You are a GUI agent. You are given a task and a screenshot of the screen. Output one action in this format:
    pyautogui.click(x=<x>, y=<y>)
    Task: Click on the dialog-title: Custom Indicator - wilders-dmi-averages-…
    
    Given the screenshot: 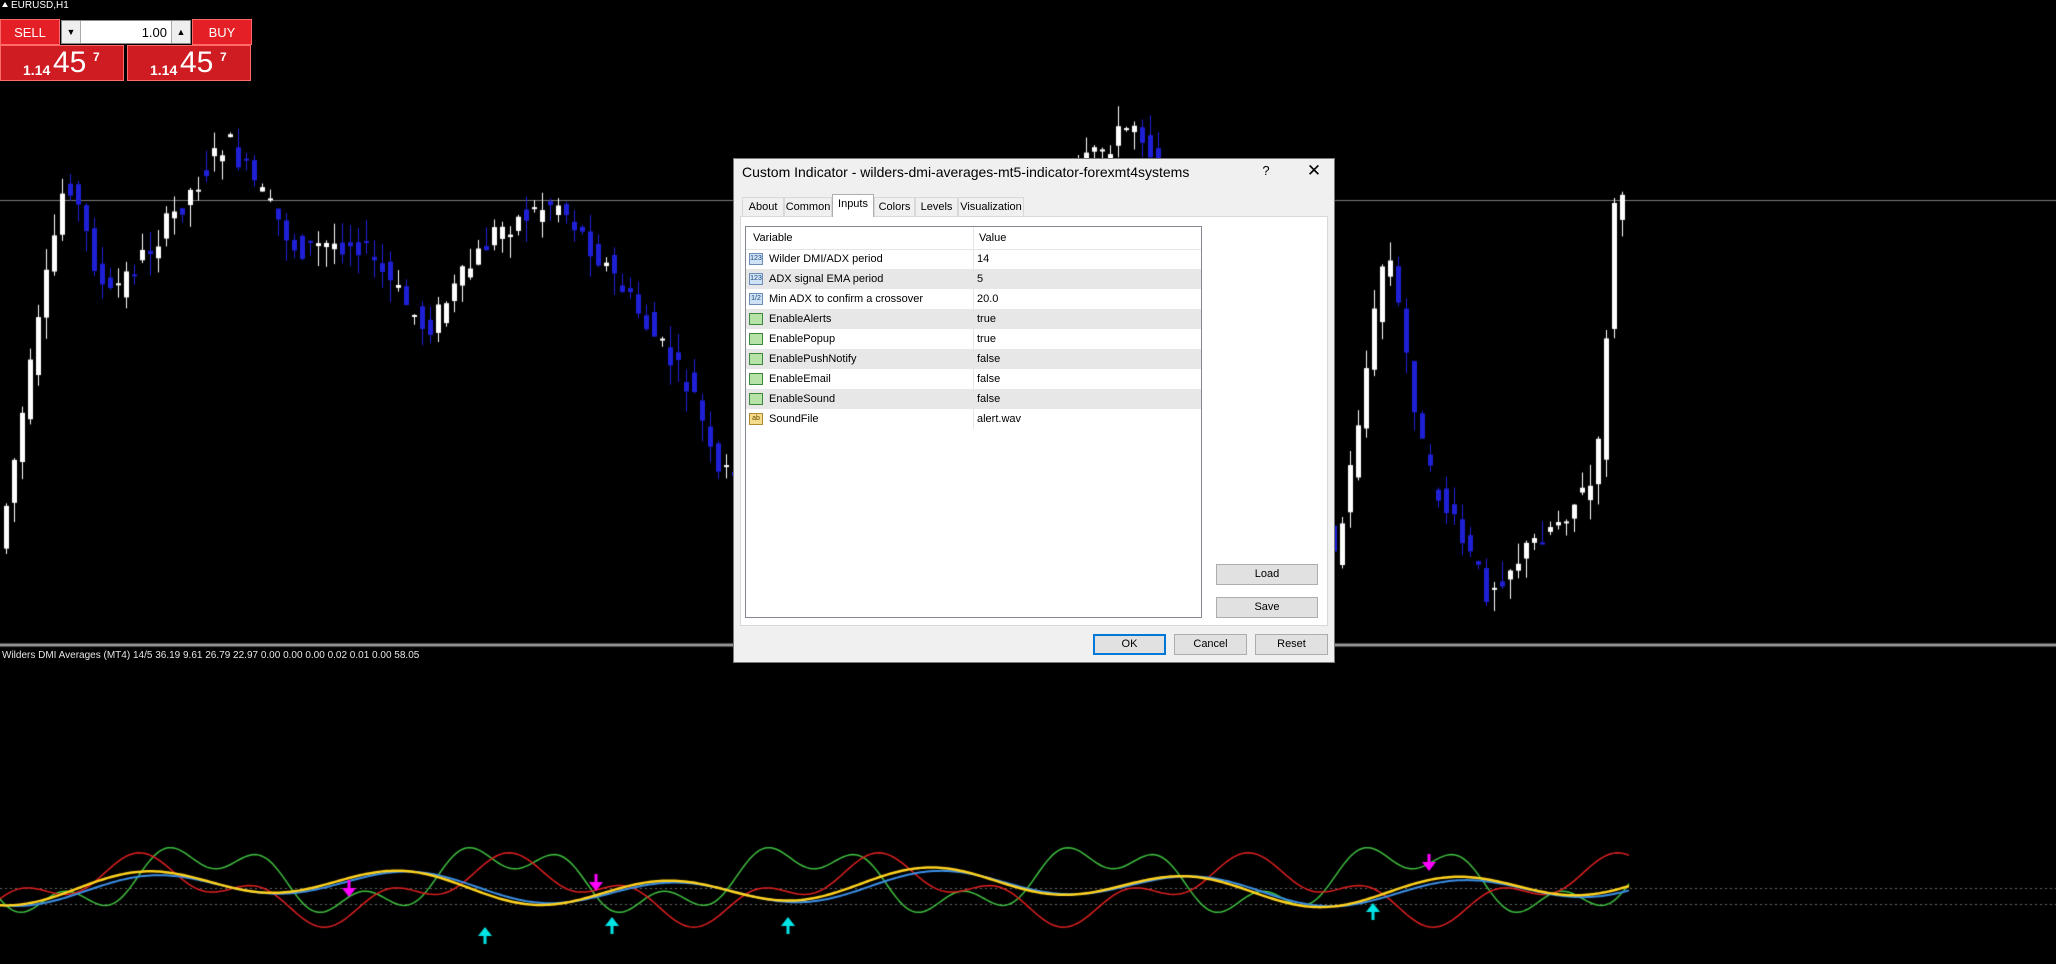 What is the action you would take?
    pyautogui.click(x=966, y=172)
    